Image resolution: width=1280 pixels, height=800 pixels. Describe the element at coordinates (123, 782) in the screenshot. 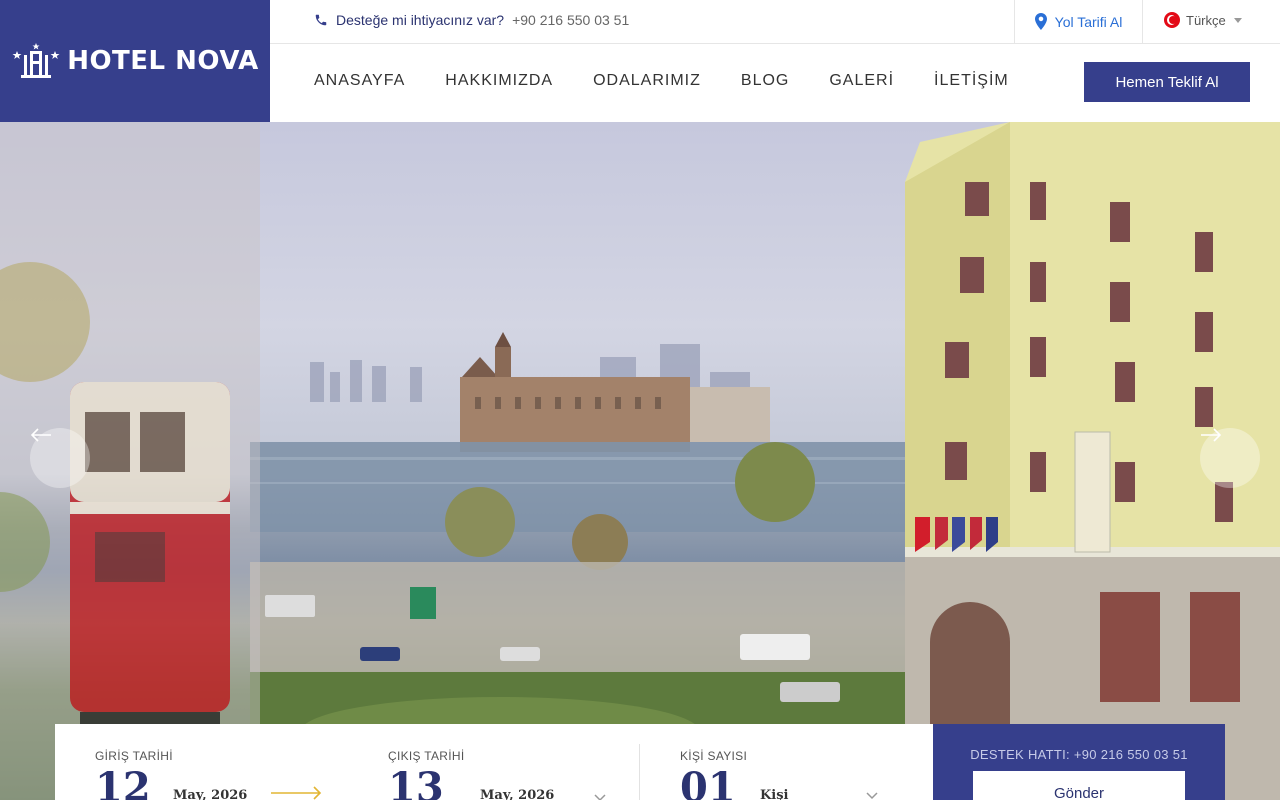

I see `checkin-day: 12` at that location.